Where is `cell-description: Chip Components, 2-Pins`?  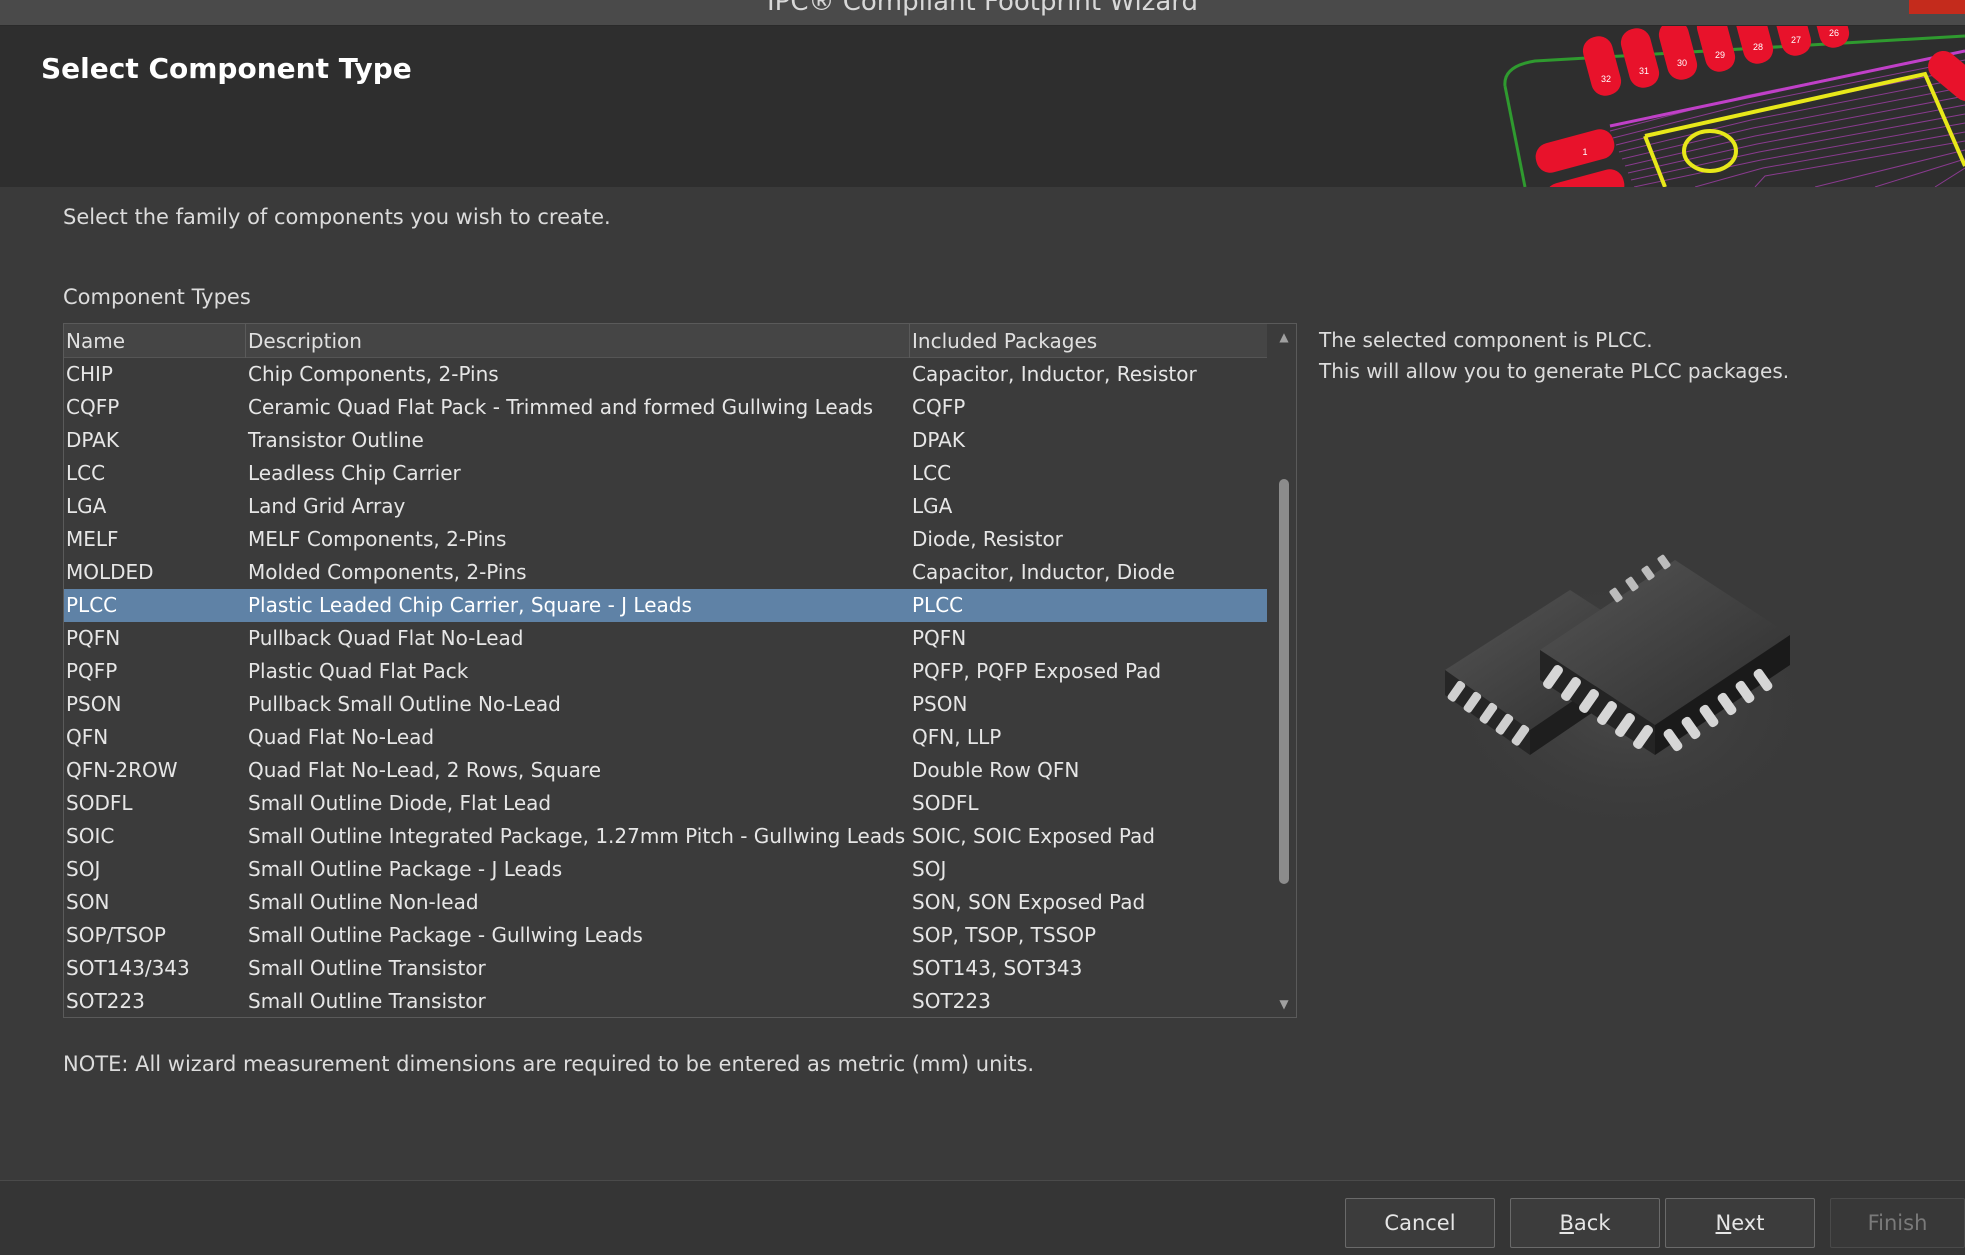 cell-description: Chip Components, 2-Pins is located at coordinates (373, 374).